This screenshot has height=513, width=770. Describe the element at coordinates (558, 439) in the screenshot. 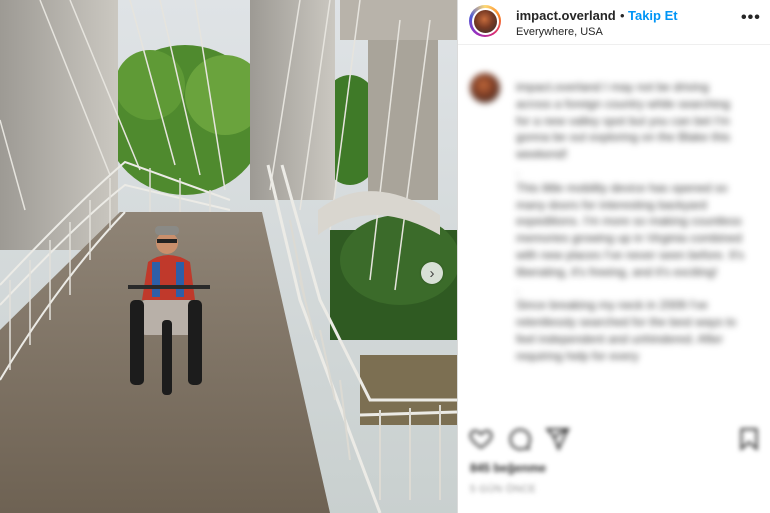

I see `share-icon` at that location.